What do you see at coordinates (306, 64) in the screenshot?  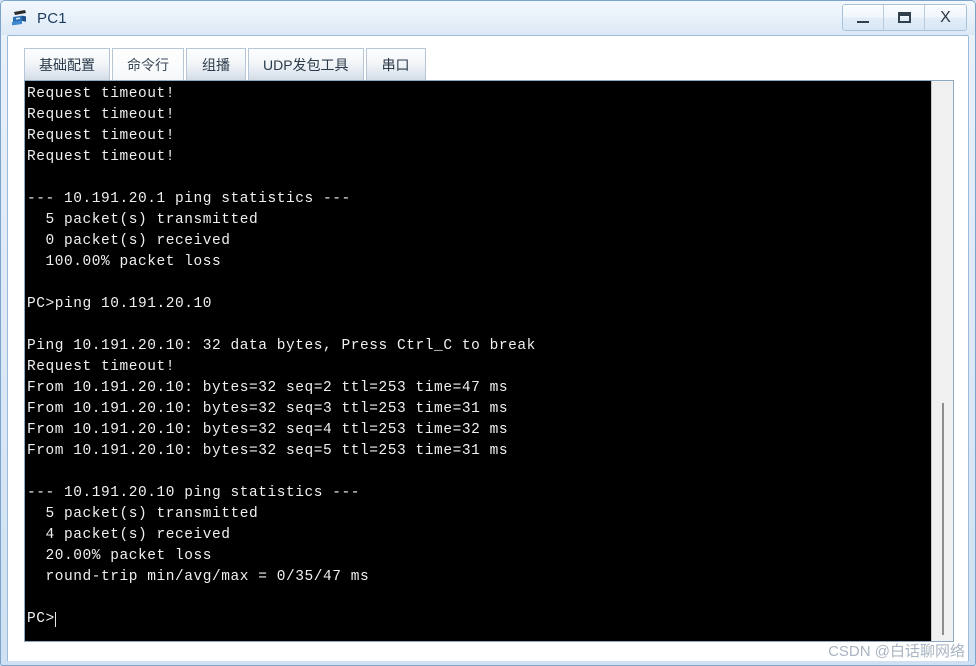 I see `tab-udp-tool: UDP发包工具` at bounding box center [306, 64].